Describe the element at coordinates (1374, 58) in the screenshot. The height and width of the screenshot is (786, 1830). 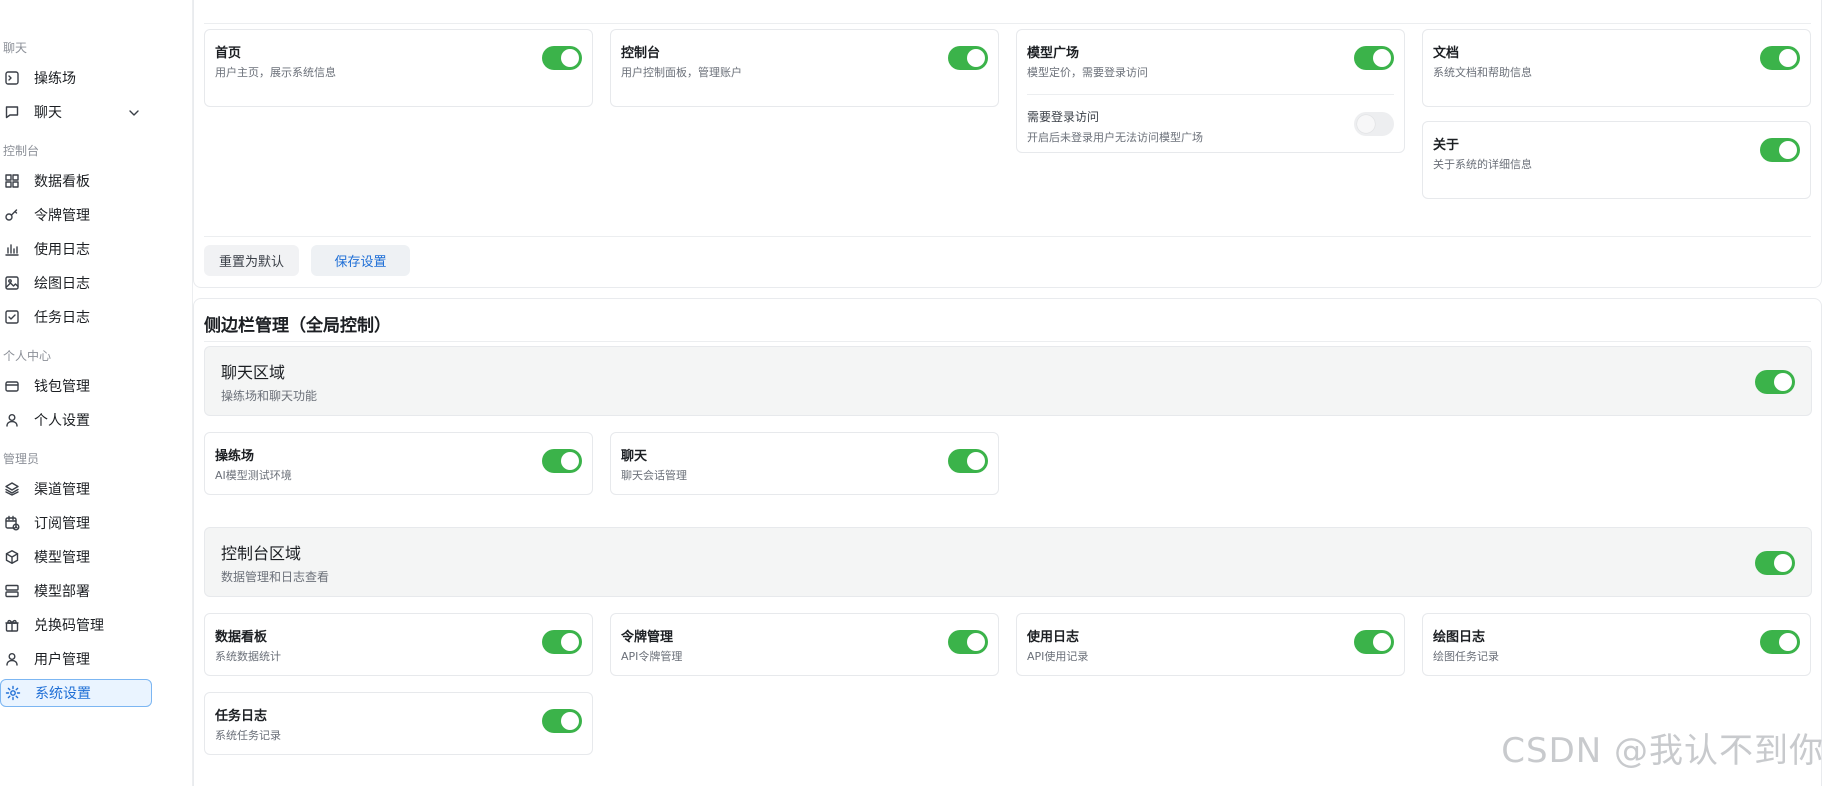
I see `model-square-toggle` at that location.